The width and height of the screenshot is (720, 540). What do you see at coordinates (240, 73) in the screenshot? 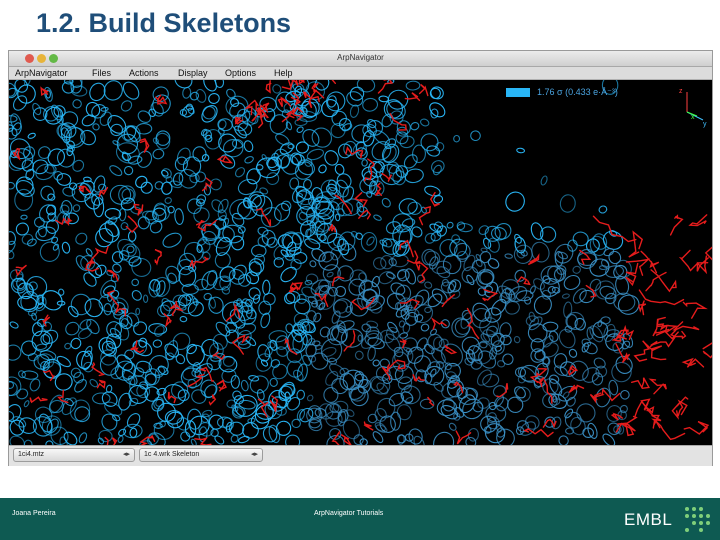
I see `menu-options: Options` at bounding box center [240, 73].